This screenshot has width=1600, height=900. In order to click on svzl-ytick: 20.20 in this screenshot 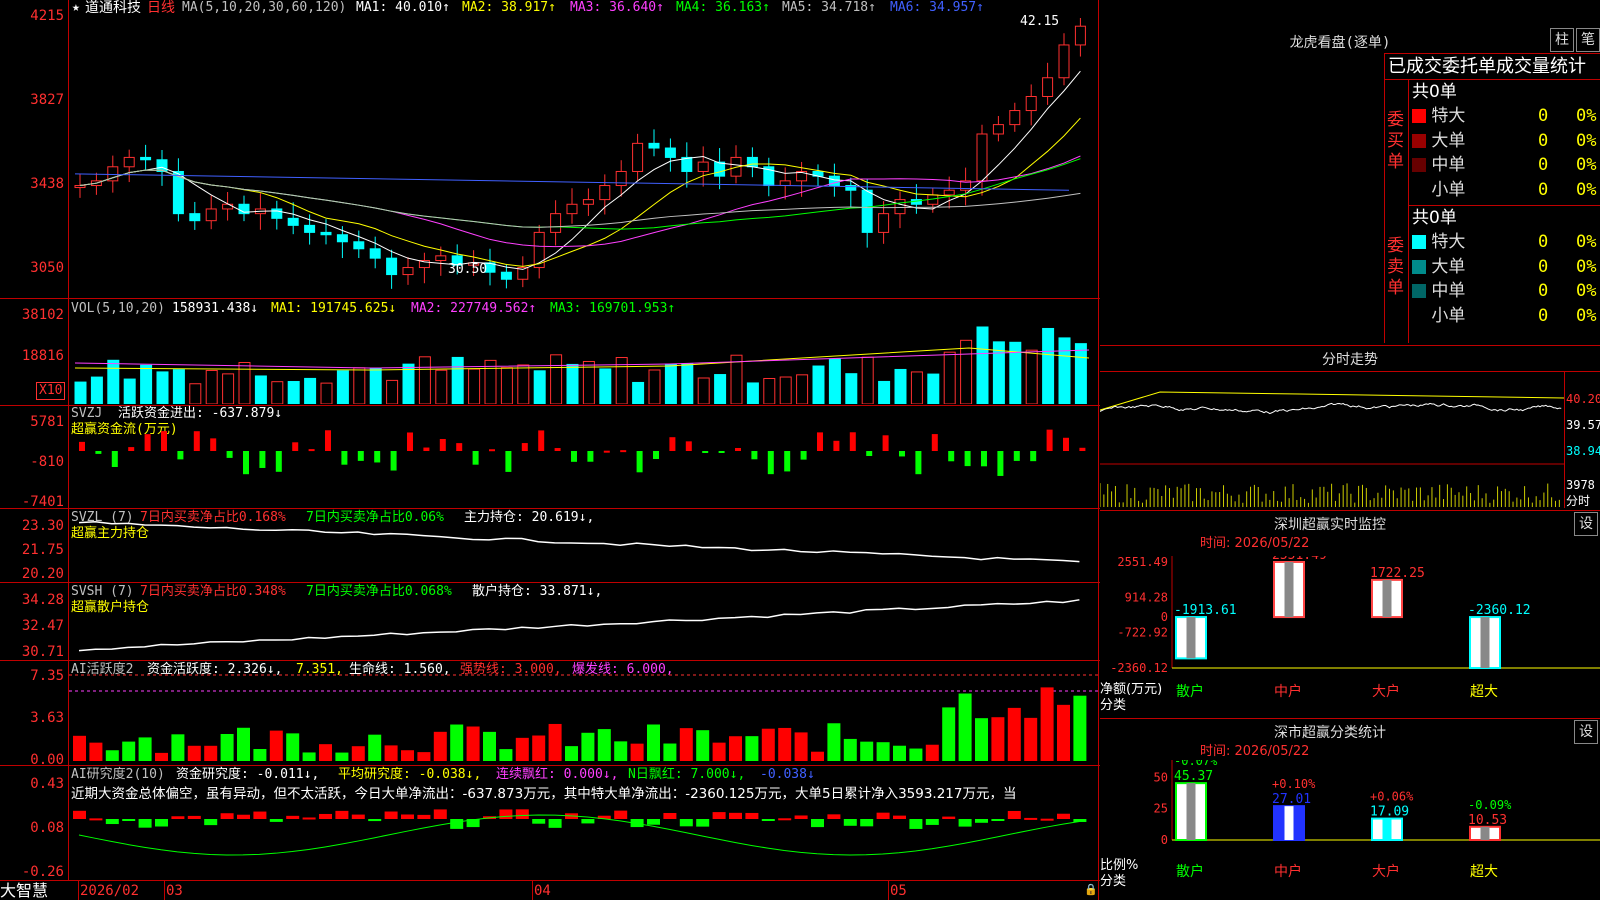, I will do `click(42, 574)`.